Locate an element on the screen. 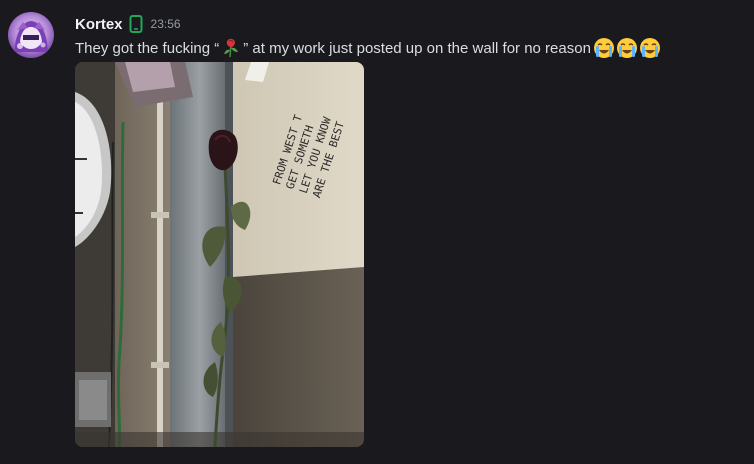 The height and width of the screenshot is (464, 754). avatar is located at coordinates (31, 35).